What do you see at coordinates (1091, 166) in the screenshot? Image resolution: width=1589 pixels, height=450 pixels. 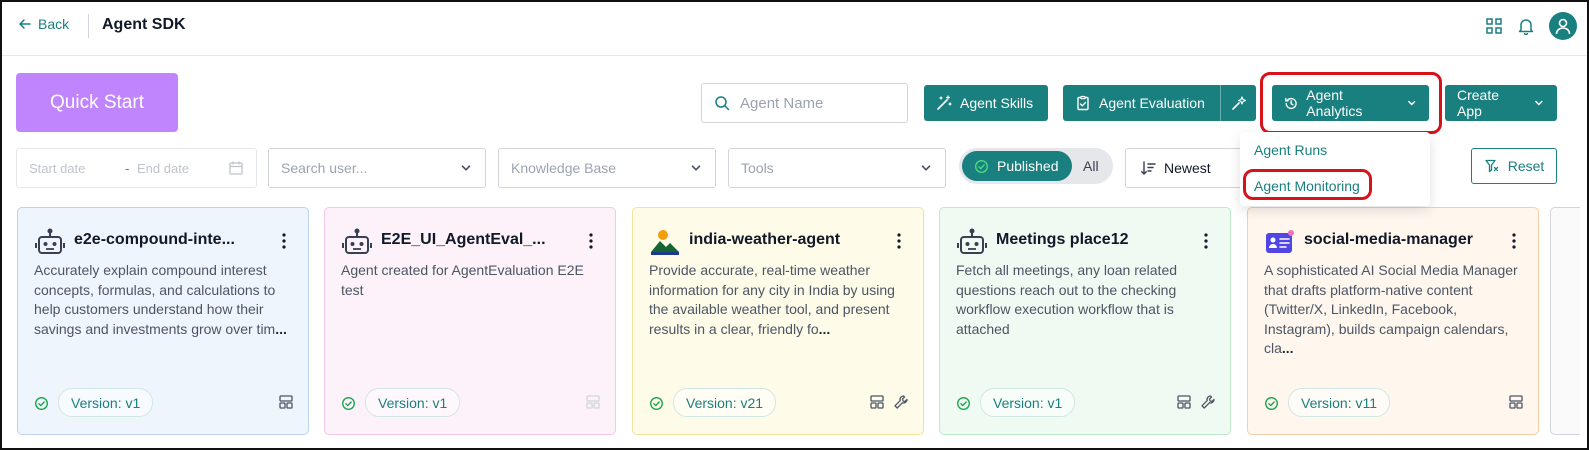 I see `toggle-all: All` at bounding box center [1091, 166].